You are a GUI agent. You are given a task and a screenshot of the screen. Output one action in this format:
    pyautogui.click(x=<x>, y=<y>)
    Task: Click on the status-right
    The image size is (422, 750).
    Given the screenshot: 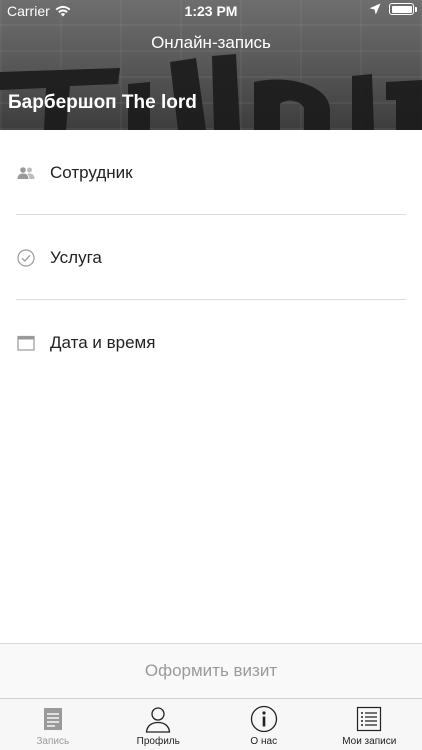 What is the action you would take?
    pyautogui.click(x=393, y=9)
    